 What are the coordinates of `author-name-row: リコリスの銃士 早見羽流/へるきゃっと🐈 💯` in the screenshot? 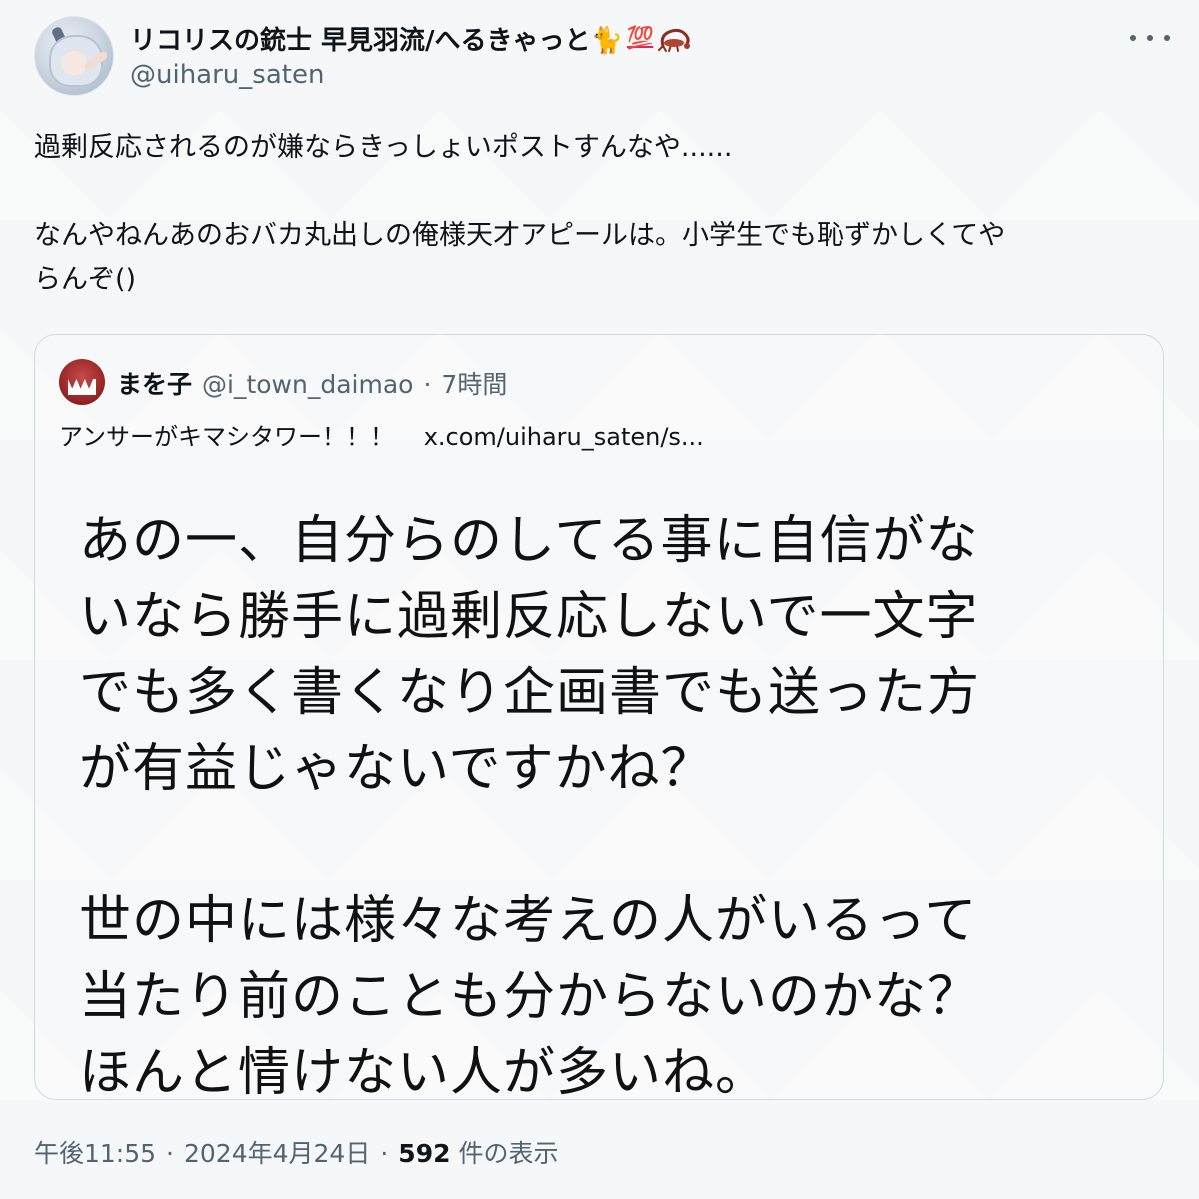 It's located at (412, 38).